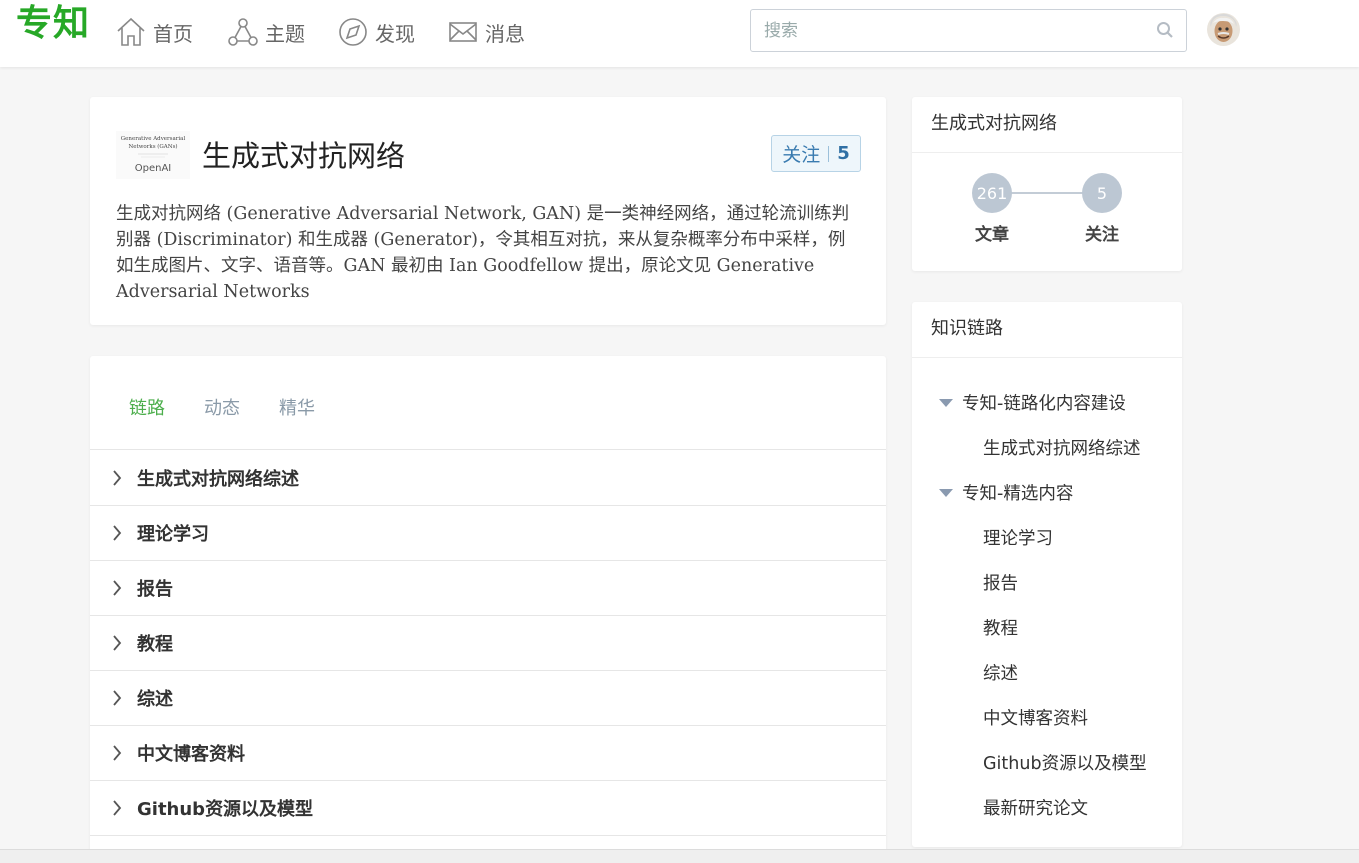  I want to click on site-logo: 专知, so click(53, 24).